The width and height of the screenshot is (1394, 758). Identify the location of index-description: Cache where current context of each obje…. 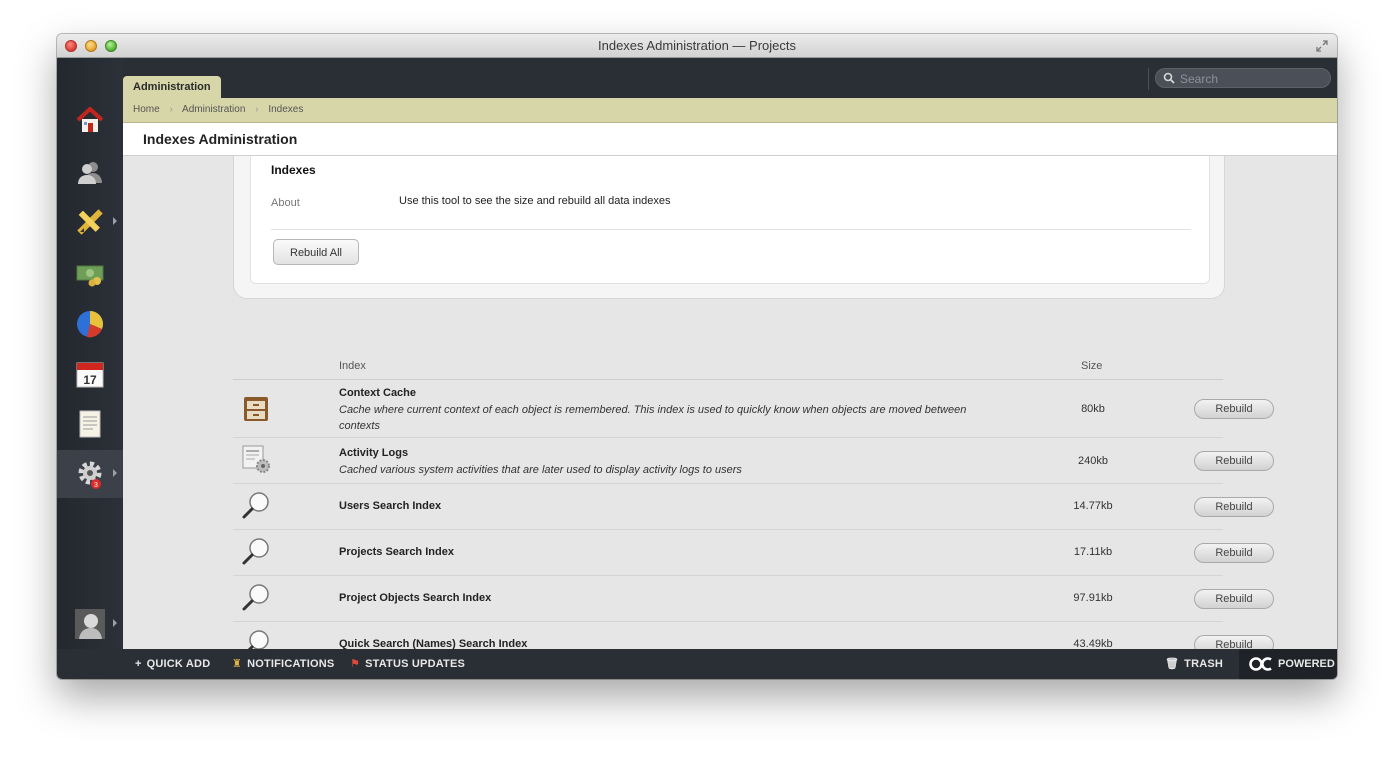
(653, 418).